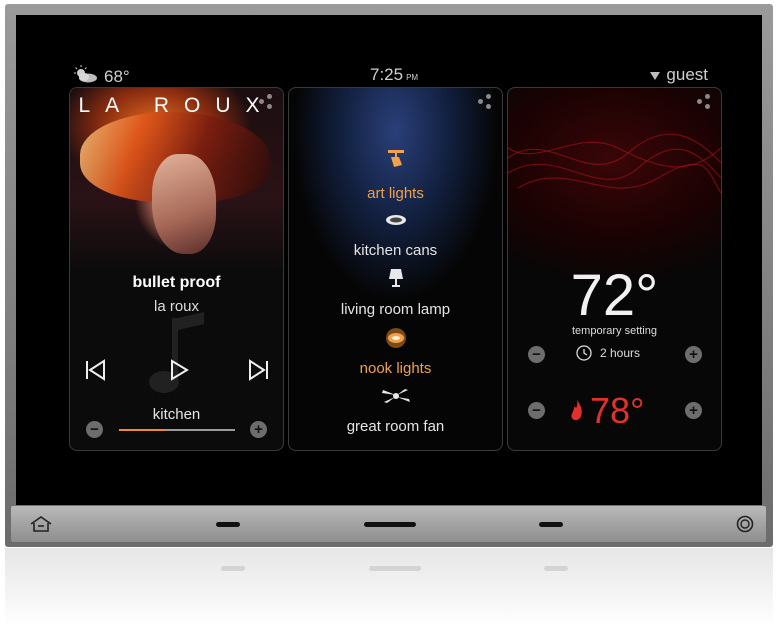 This screenshot has height=641, width=776. I want to click on light-label: nook lights, so click(395, 368).